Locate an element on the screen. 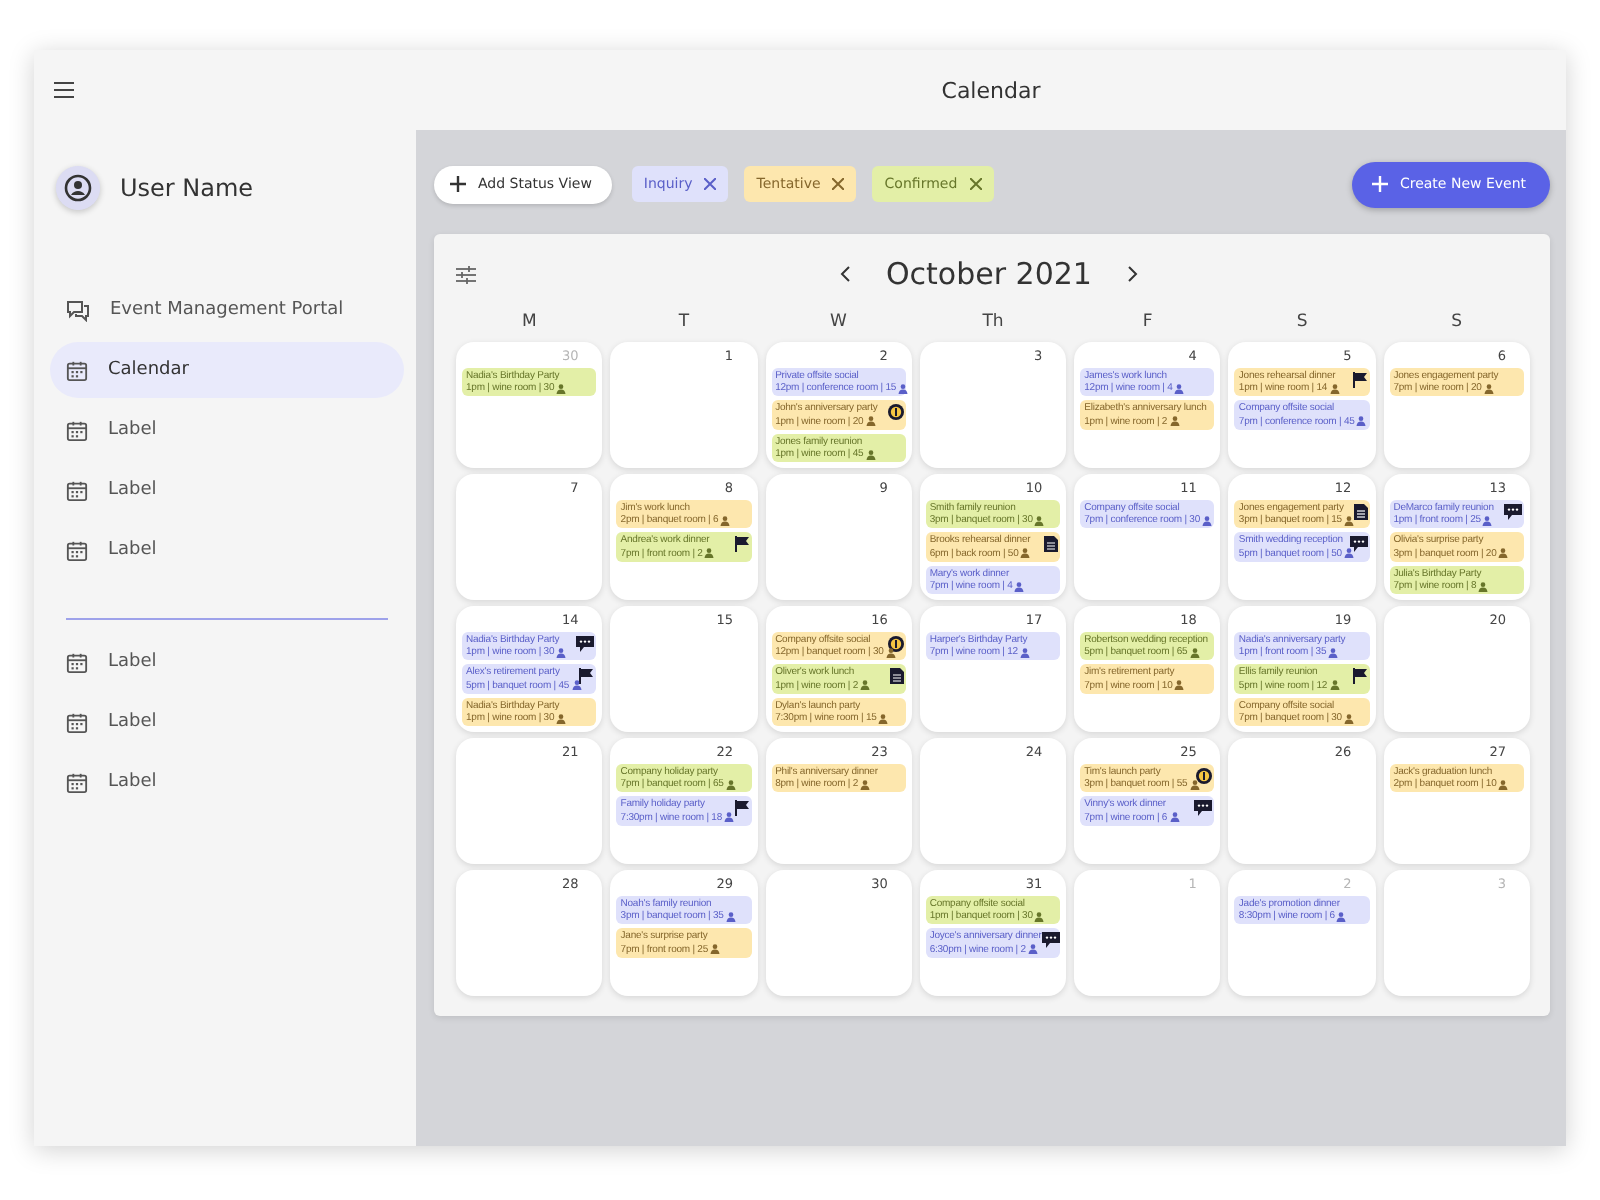 This screenshot has width=1600, height=1200. weekday-label: M is located at coordinates (529, 324).